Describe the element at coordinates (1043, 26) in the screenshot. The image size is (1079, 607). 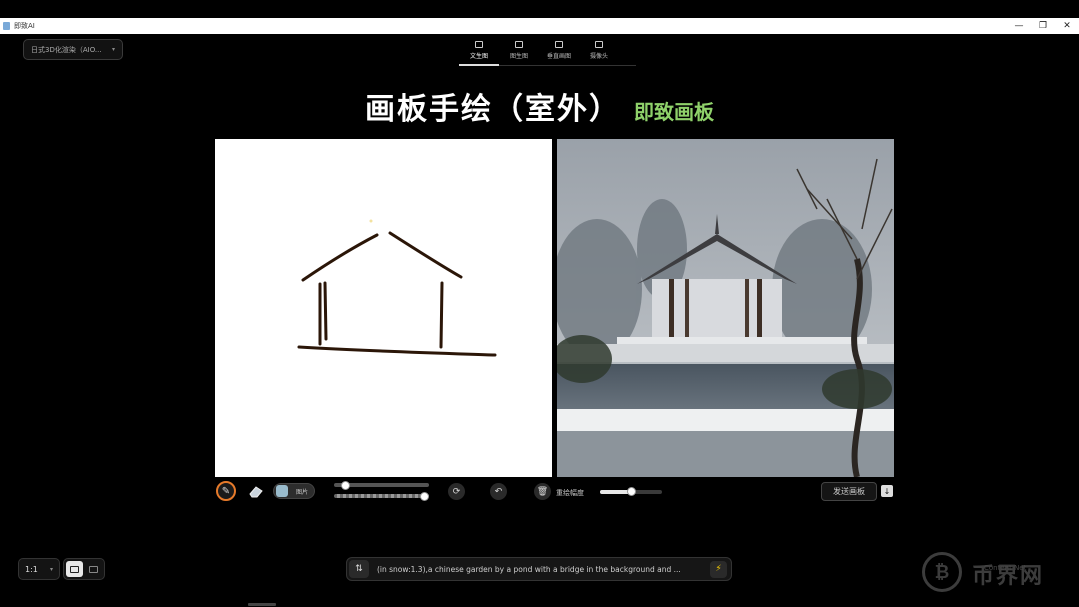
I see `maximize-button: ❐` at that location.